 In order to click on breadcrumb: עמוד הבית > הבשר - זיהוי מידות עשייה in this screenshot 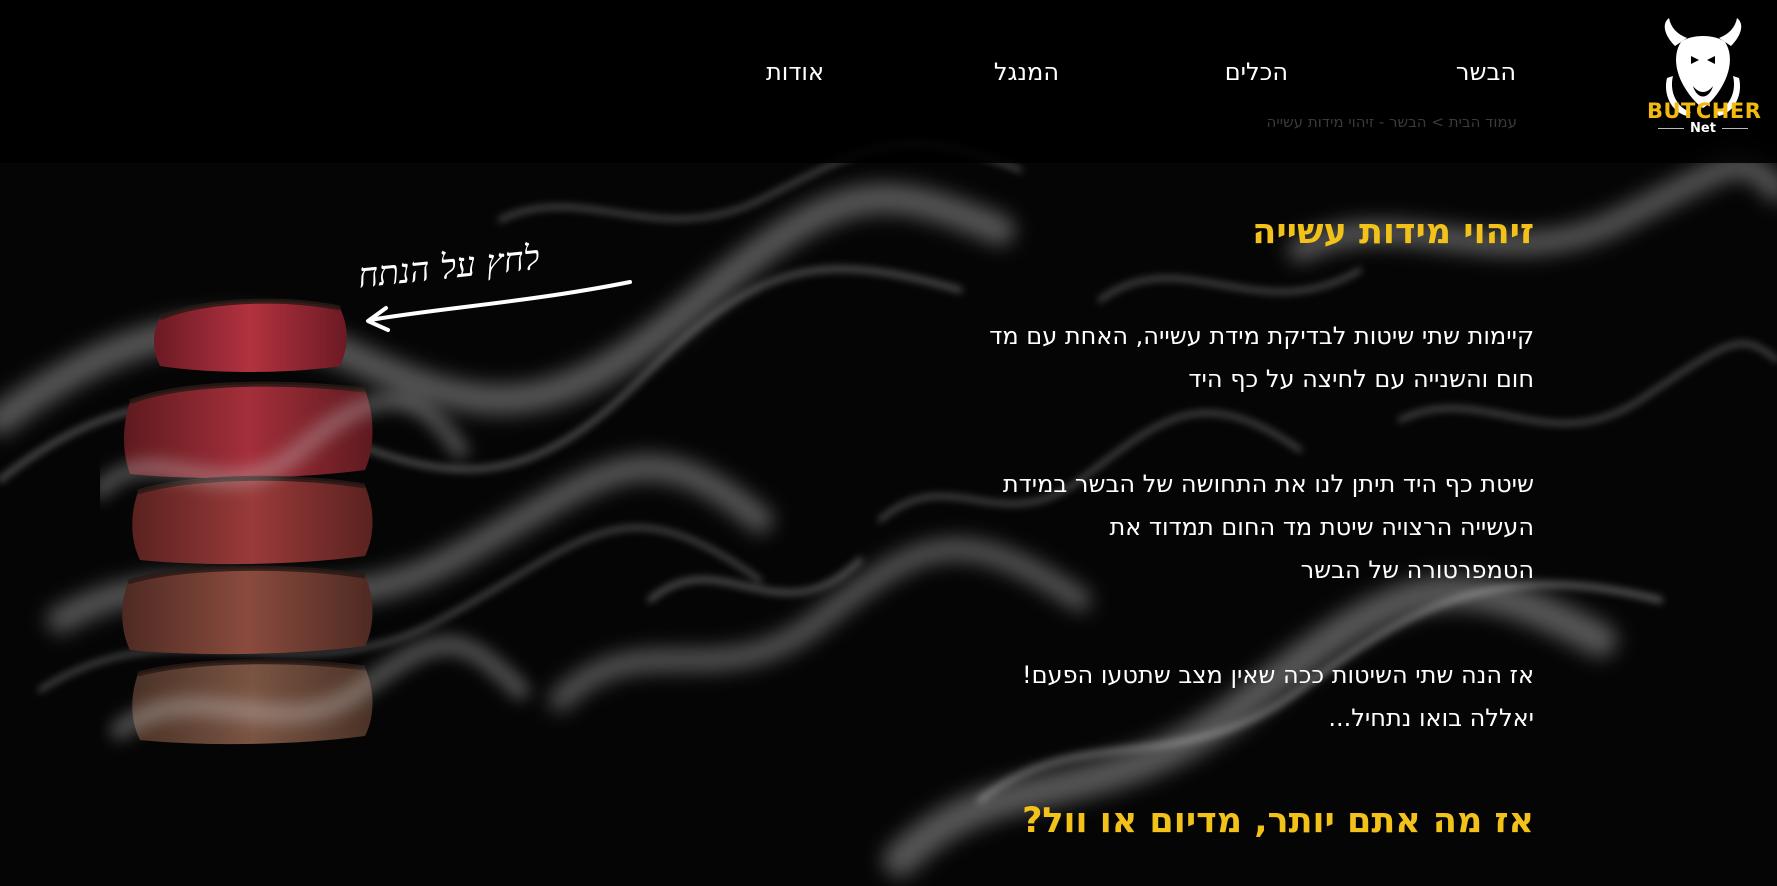, I will do `click(1392, 122)`.